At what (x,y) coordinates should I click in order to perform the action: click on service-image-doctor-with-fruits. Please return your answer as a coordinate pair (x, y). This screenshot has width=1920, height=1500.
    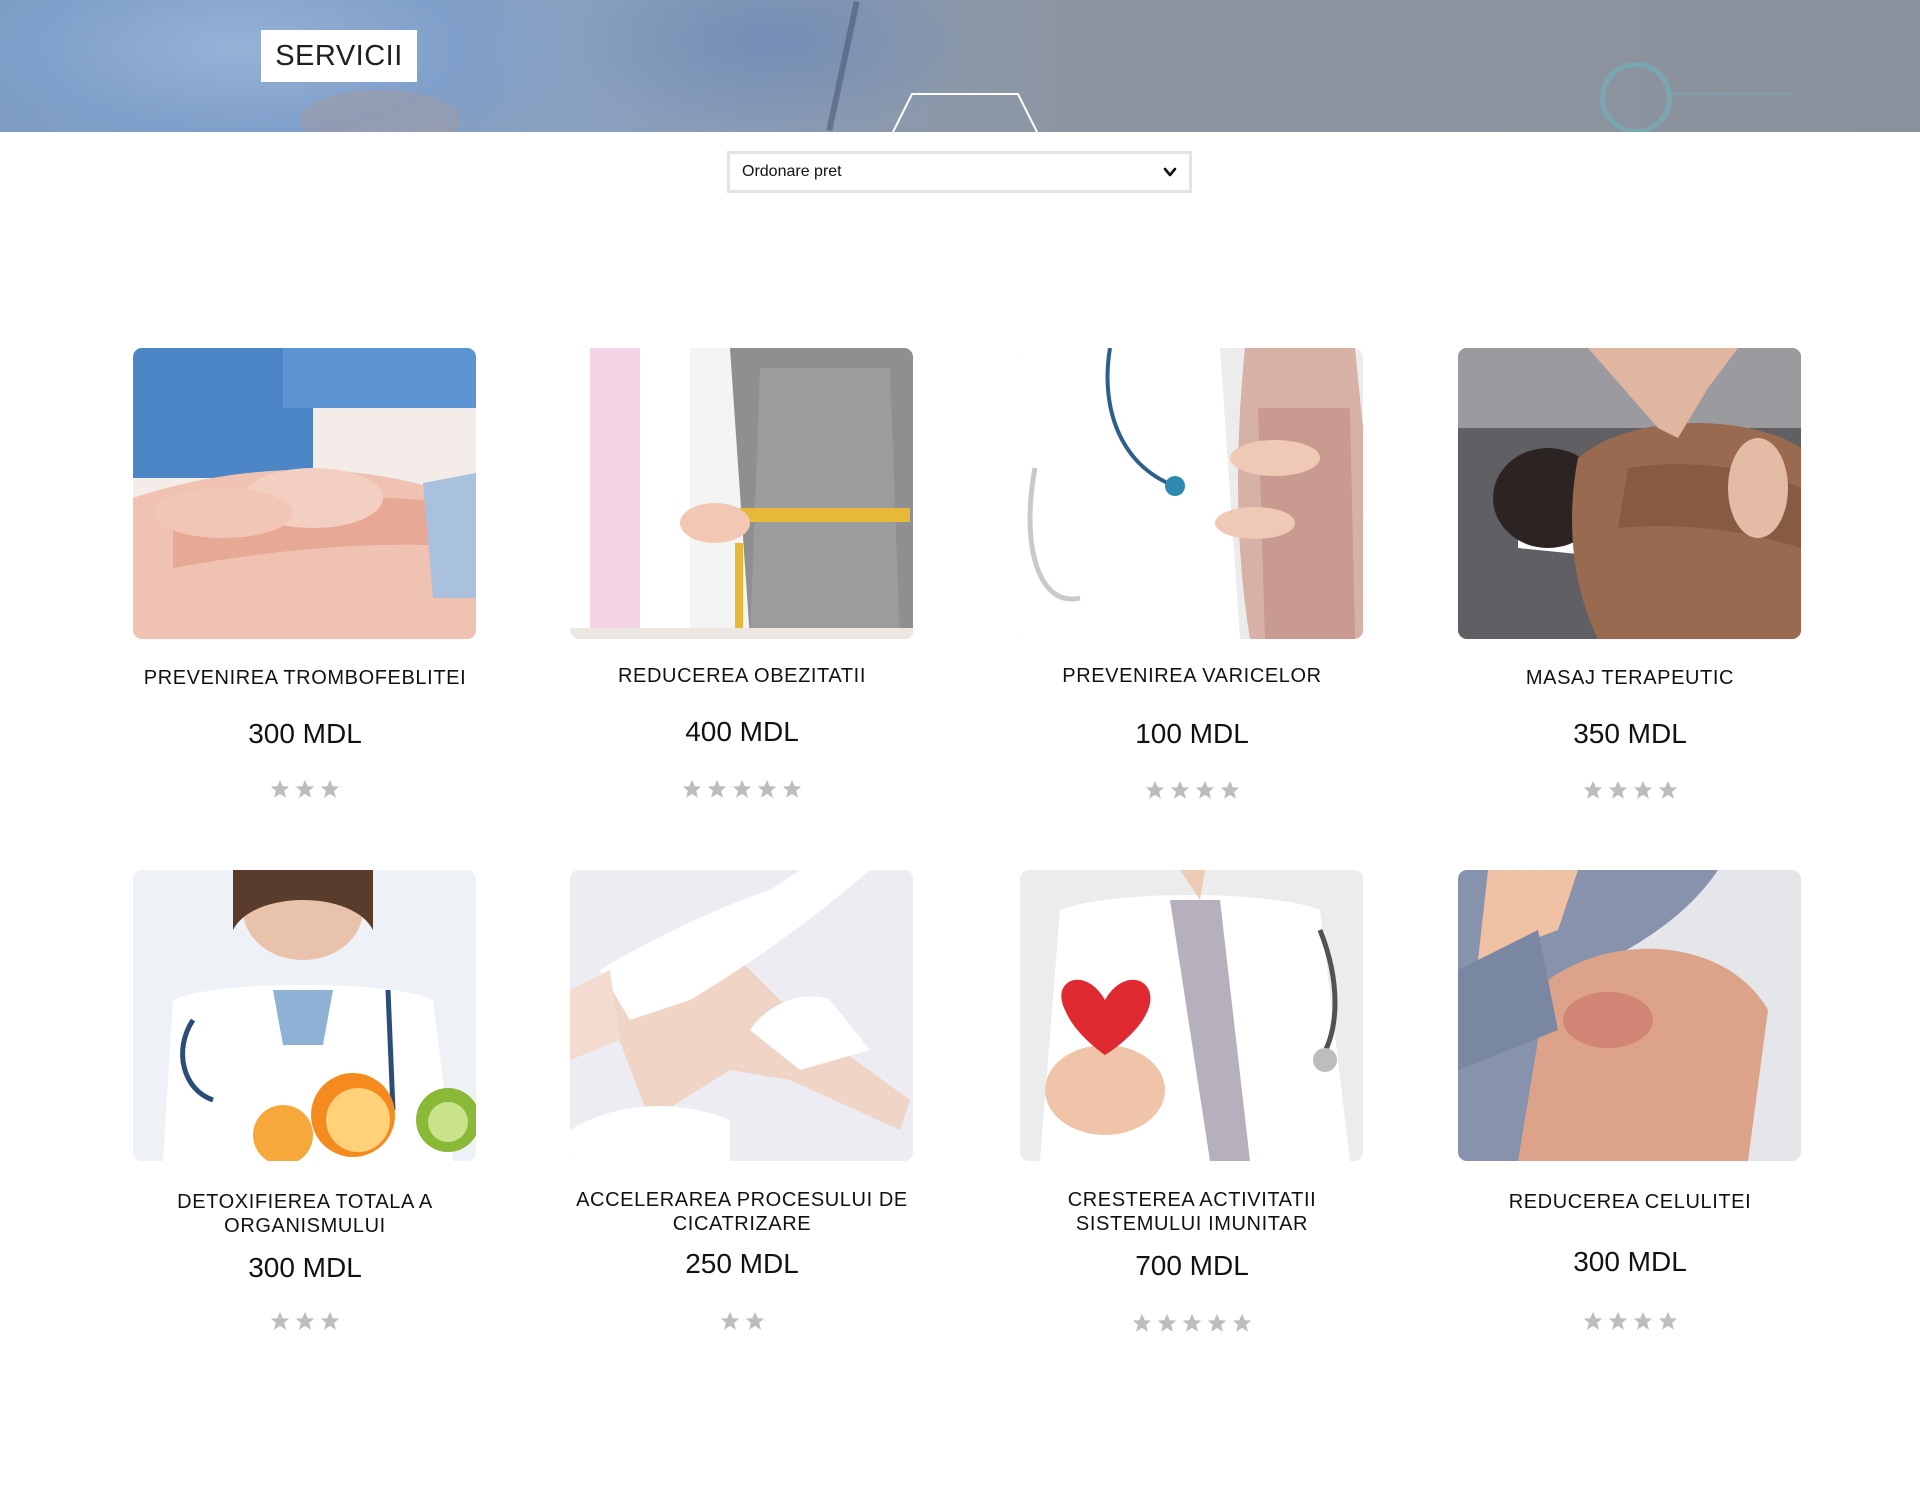
    Looking at the image, I should click on (304, 1015).